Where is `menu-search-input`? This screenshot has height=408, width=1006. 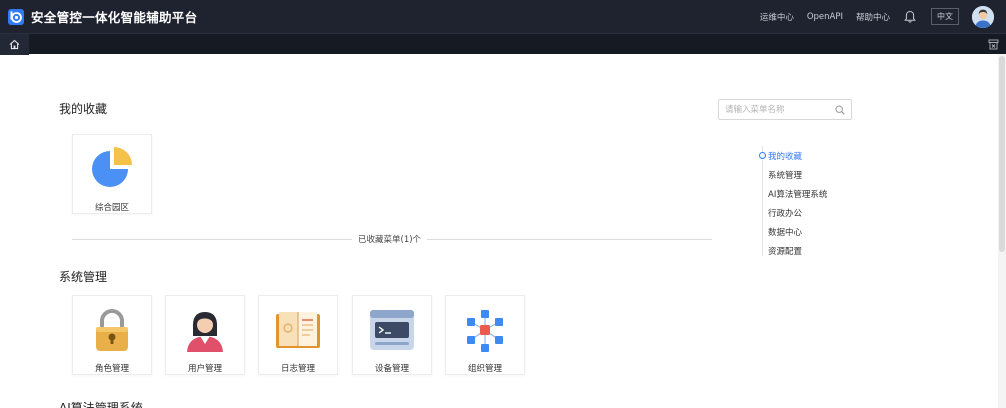
menu-search-input is located at coordinates (779, 110).